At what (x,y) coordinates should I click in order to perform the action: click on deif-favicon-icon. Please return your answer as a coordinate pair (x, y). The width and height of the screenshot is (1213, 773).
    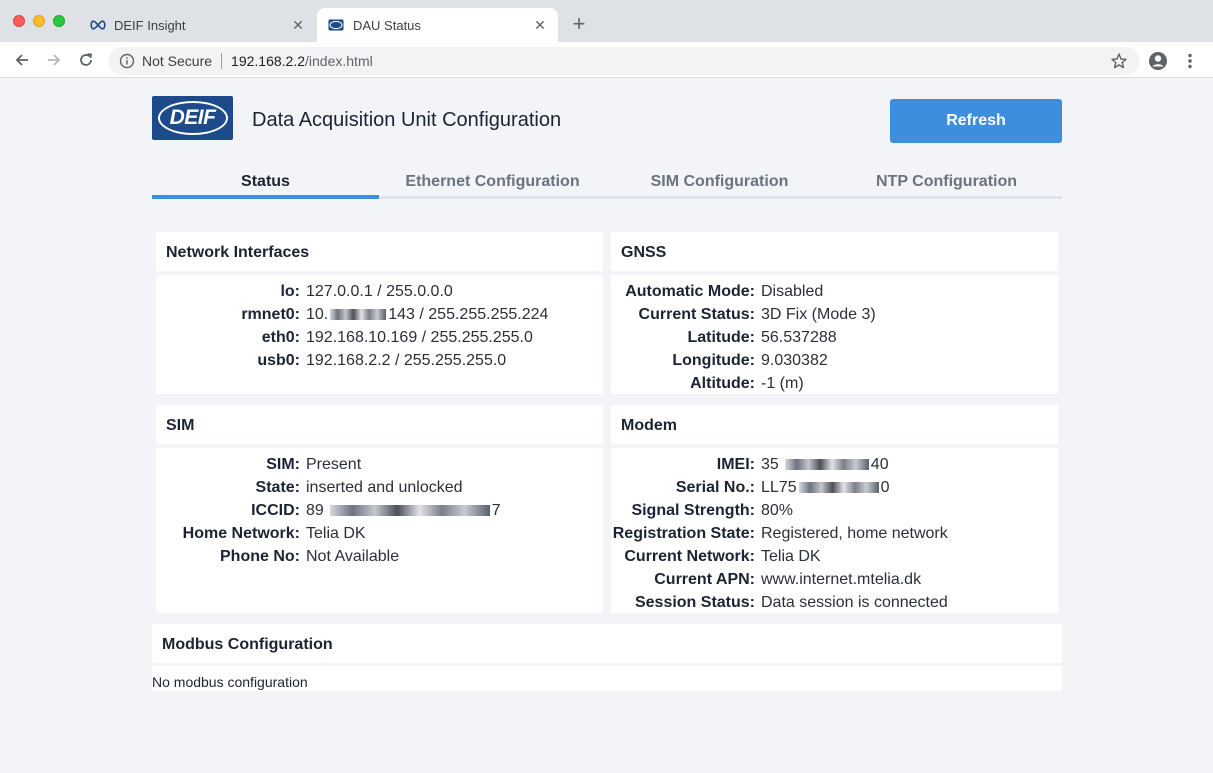
    Looking at the image, I should click on (337, 25).